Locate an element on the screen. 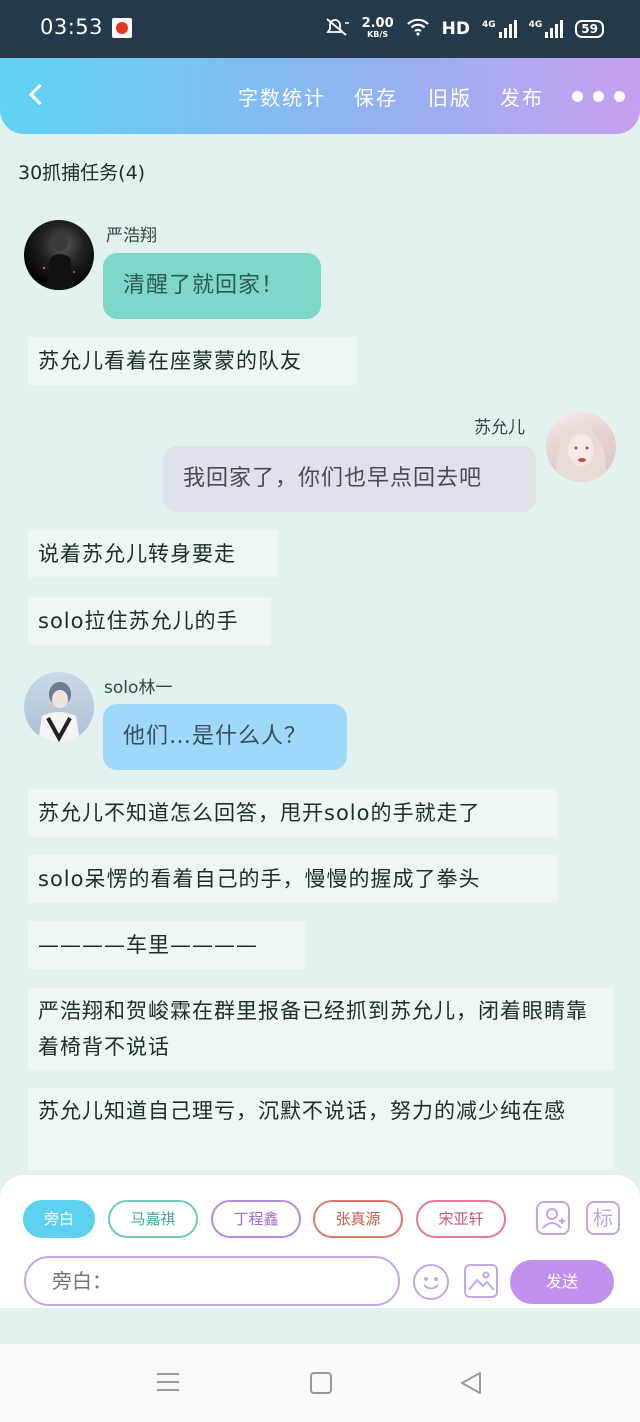 The width and height of the screenshot is (640, 1422). home-icon is located at coordinates (321, 1385).